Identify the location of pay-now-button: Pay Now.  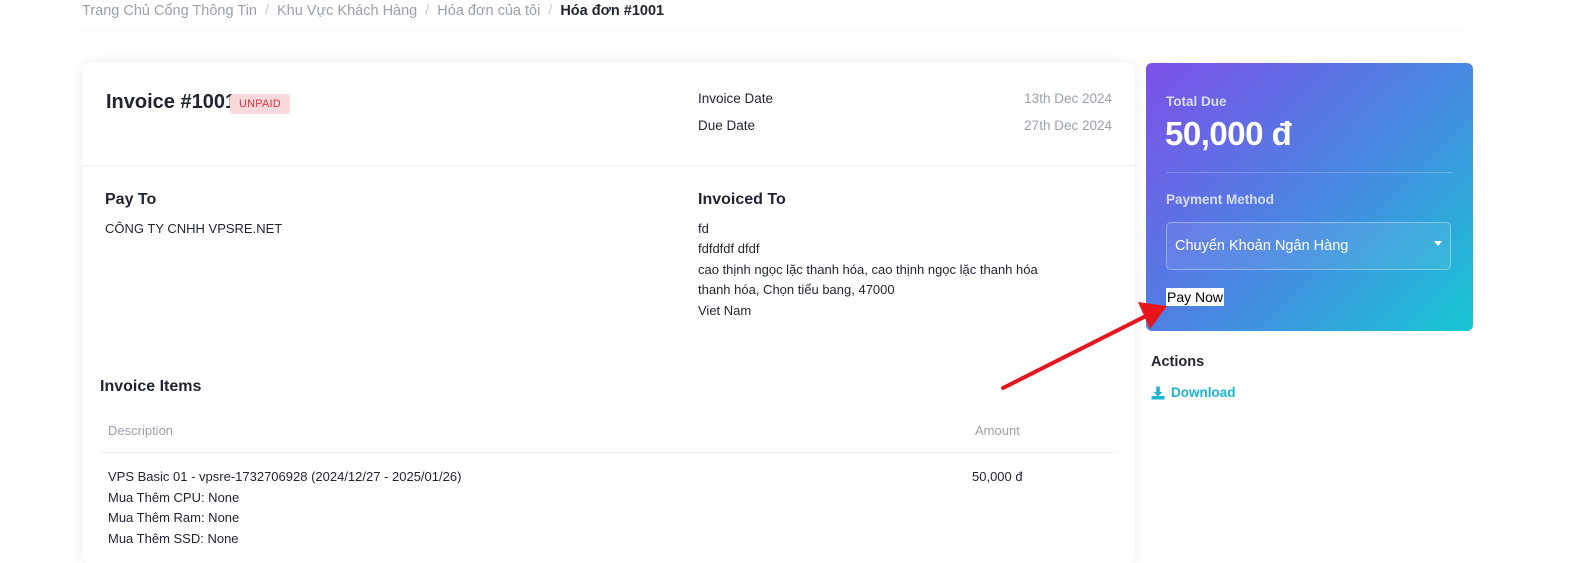
(1195, 297).